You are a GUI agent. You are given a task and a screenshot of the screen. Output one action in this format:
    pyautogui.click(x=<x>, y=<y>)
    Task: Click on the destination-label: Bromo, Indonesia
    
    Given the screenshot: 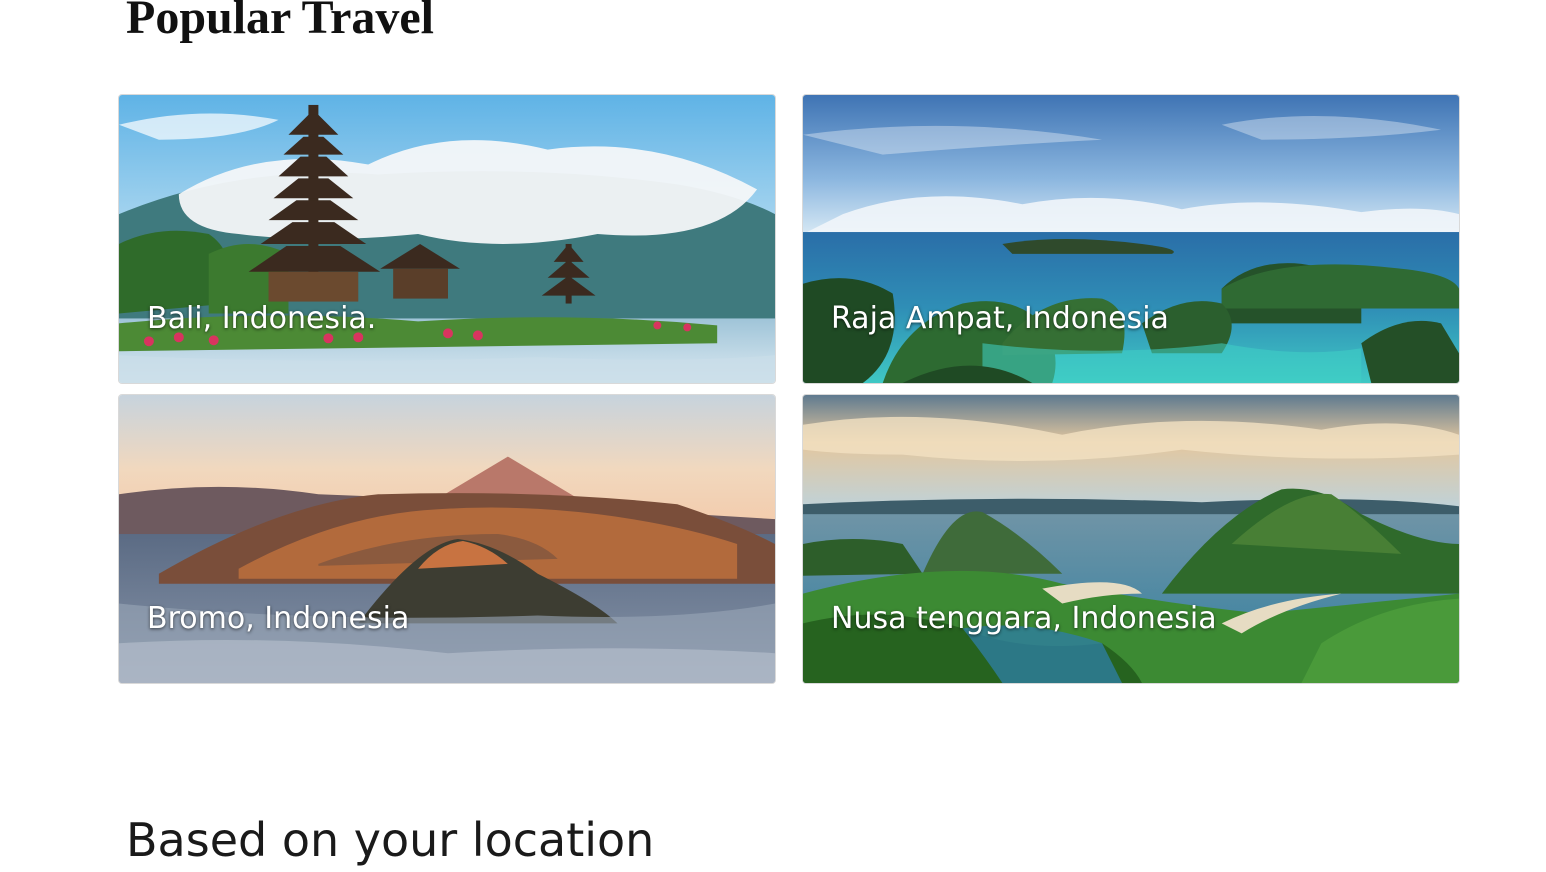 What is the action you would take?
    pyautogui.click(x=278, y=618)
    